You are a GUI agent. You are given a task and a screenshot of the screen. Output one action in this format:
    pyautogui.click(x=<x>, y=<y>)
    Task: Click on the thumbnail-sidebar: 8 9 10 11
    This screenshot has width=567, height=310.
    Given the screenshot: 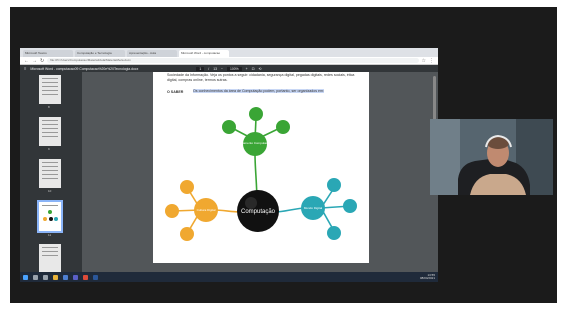 What is the action you would take?
    pyautogui.click(x=51, y=172)
    